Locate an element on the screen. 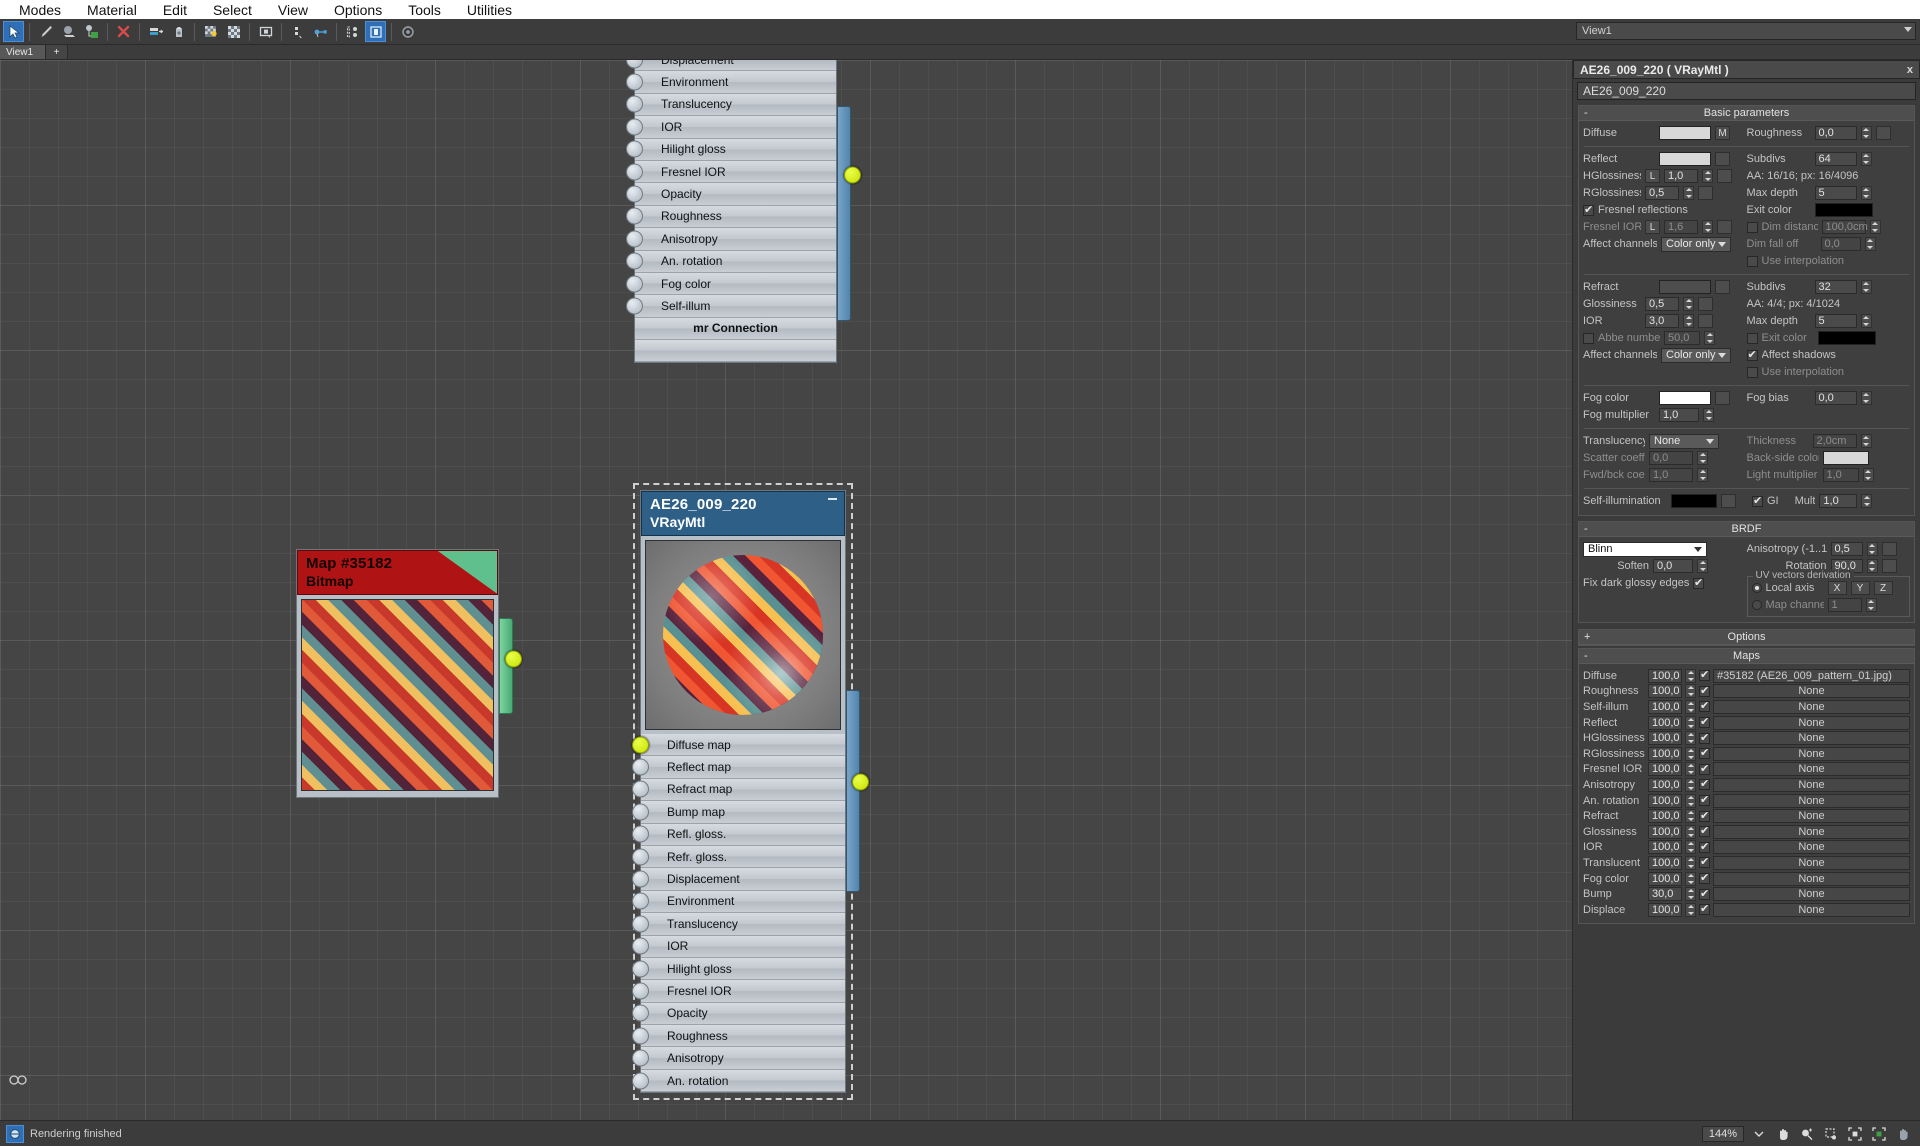 The width and height of the screenshot is (1920, 1146). rollout-header-maps: - Maps is located at coordinates (1746, 656).